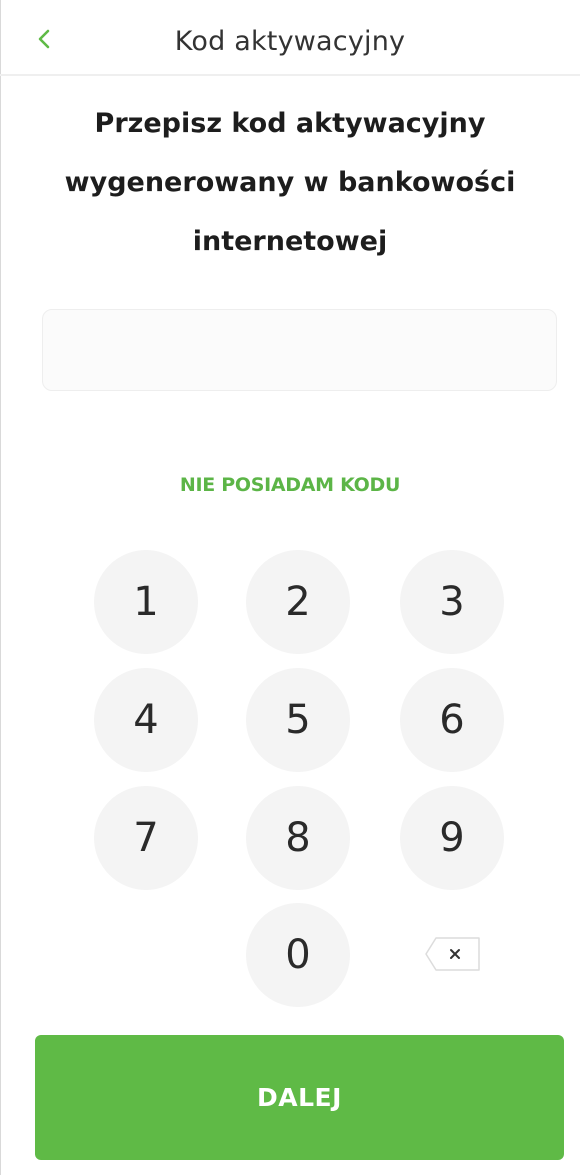 Image resolution: width=580 pixels, height=1175 pixels. Describe the element at coordinates (146, 720) in the screenshot. I see `keypad-key-4: 4` at that location.